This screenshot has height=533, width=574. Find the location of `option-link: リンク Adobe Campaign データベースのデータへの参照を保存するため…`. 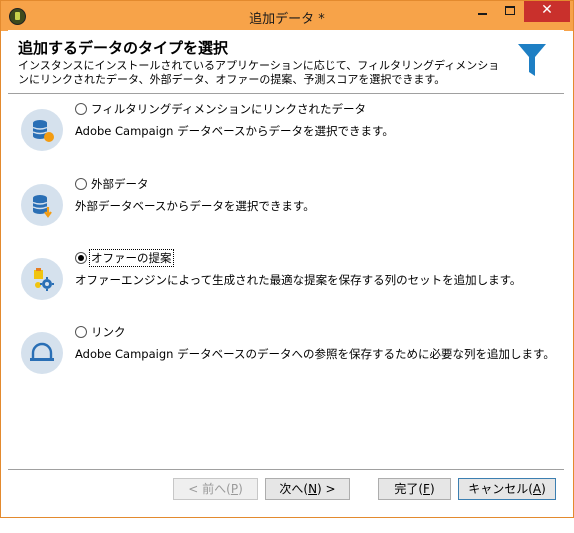

option-link: リンク Adobe Campaign データベースのデータへの参照を保存するため… is located at coordinates (286, 353).